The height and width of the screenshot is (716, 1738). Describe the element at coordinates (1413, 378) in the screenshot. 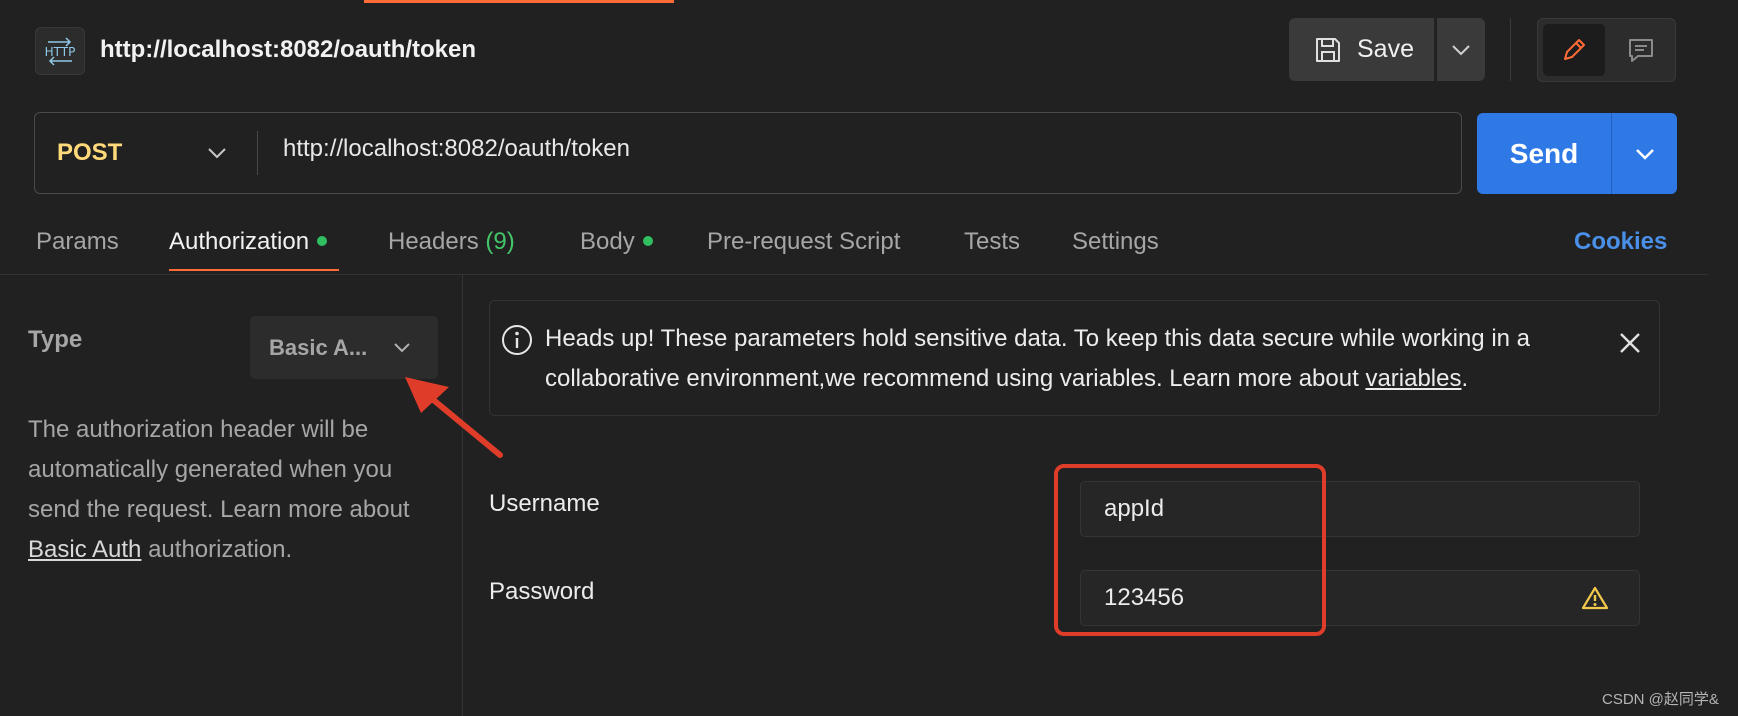

I see `variables-link: variables` at that location.